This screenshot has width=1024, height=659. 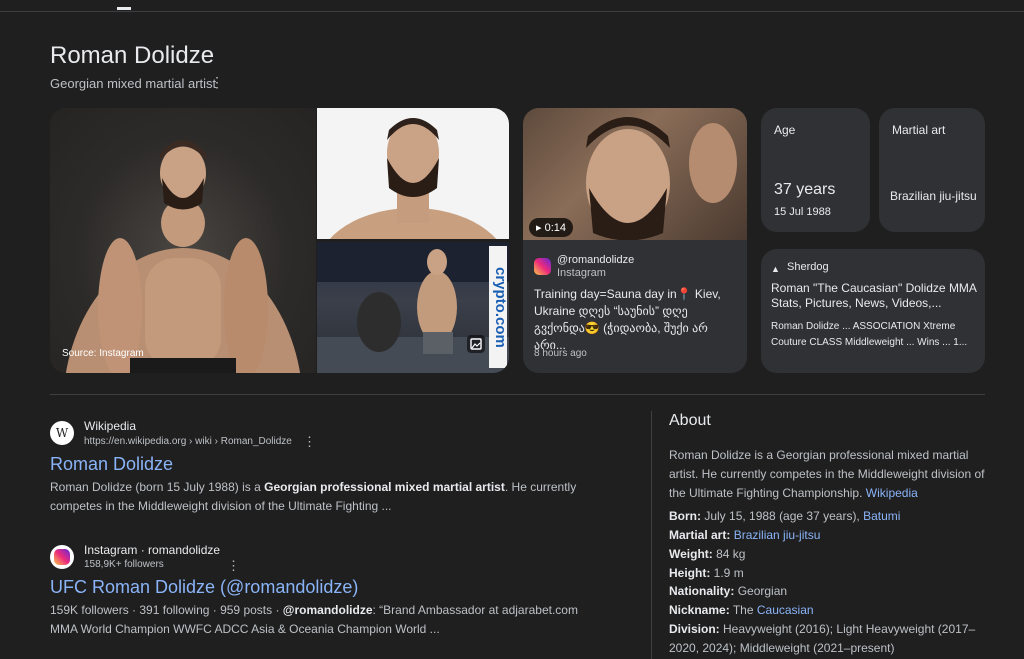 What do you see at coordinates (327, 610) in the screenshot?
I see `snippet-highlight: @romandolidze` at bounding box center [327, 610].